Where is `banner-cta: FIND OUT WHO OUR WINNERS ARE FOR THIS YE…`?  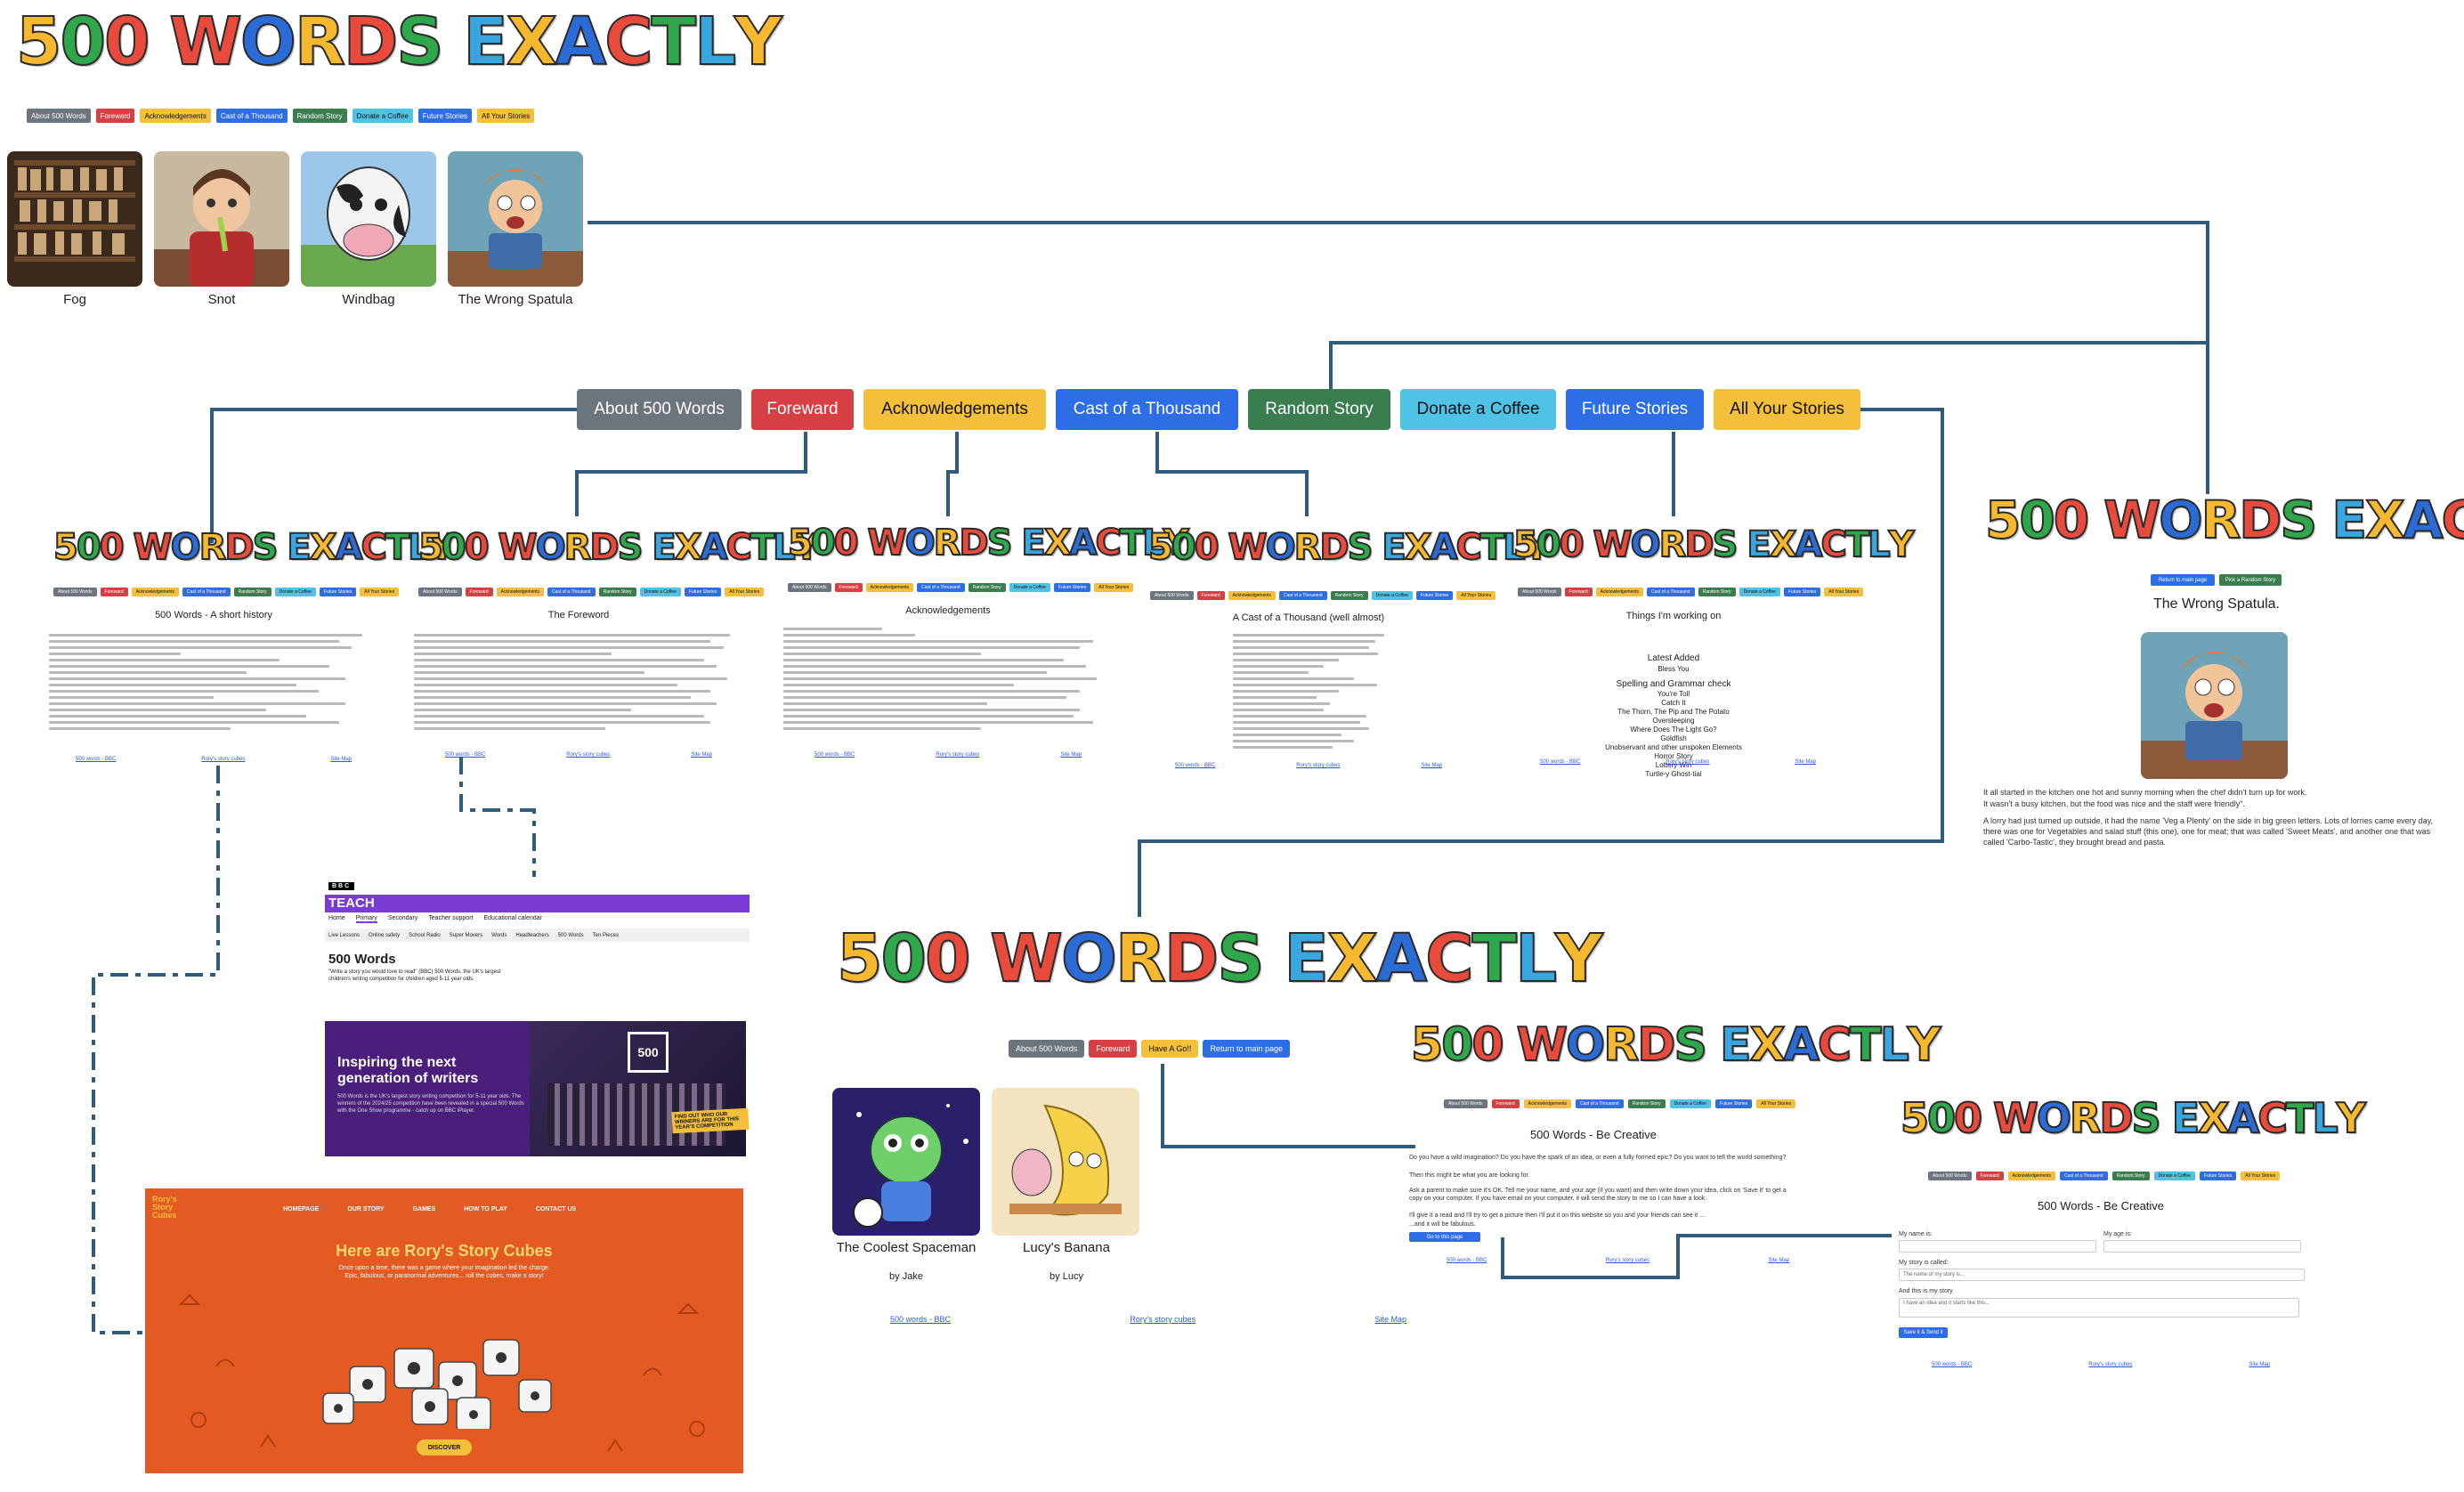
banner-cta: FIND OUT WHO OUR WINNERS ARE FOR THIS YE… is located at coordinates (710, 1121).